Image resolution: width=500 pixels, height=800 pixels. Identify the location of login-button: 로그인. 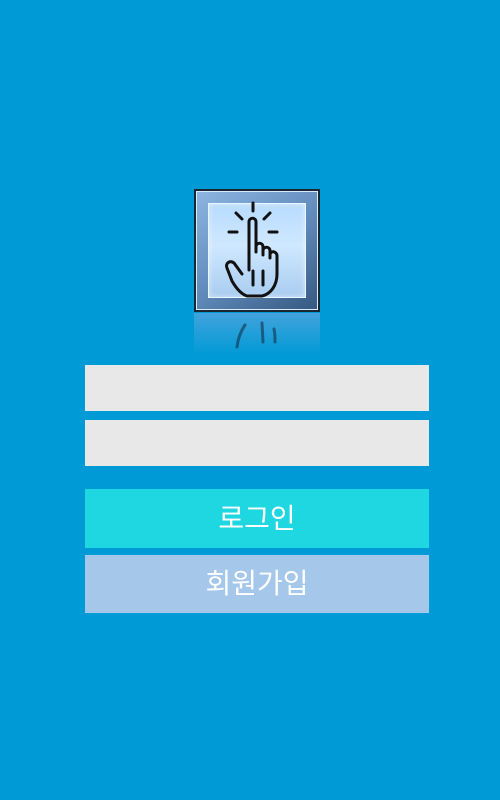
(257, 518).